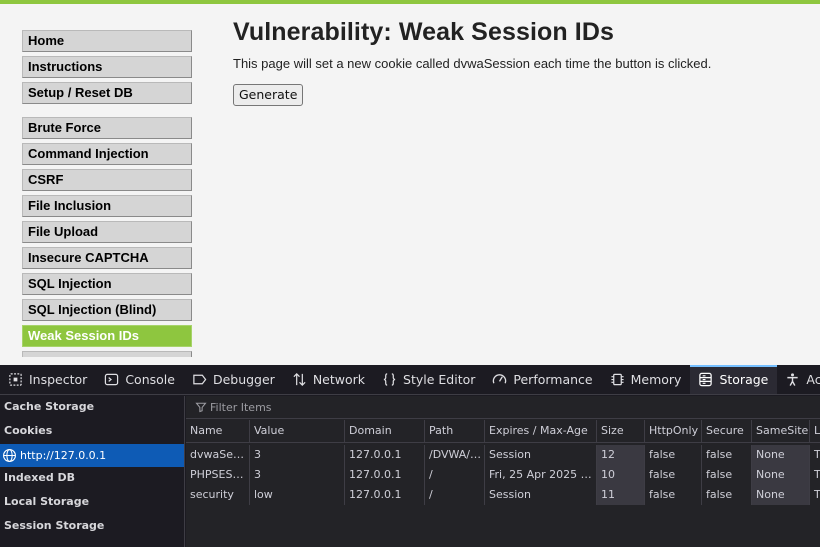  What do you see at coordinates (705, 379) in the screenshot?
I see `storage-icon` at bounding box center [705, 379].